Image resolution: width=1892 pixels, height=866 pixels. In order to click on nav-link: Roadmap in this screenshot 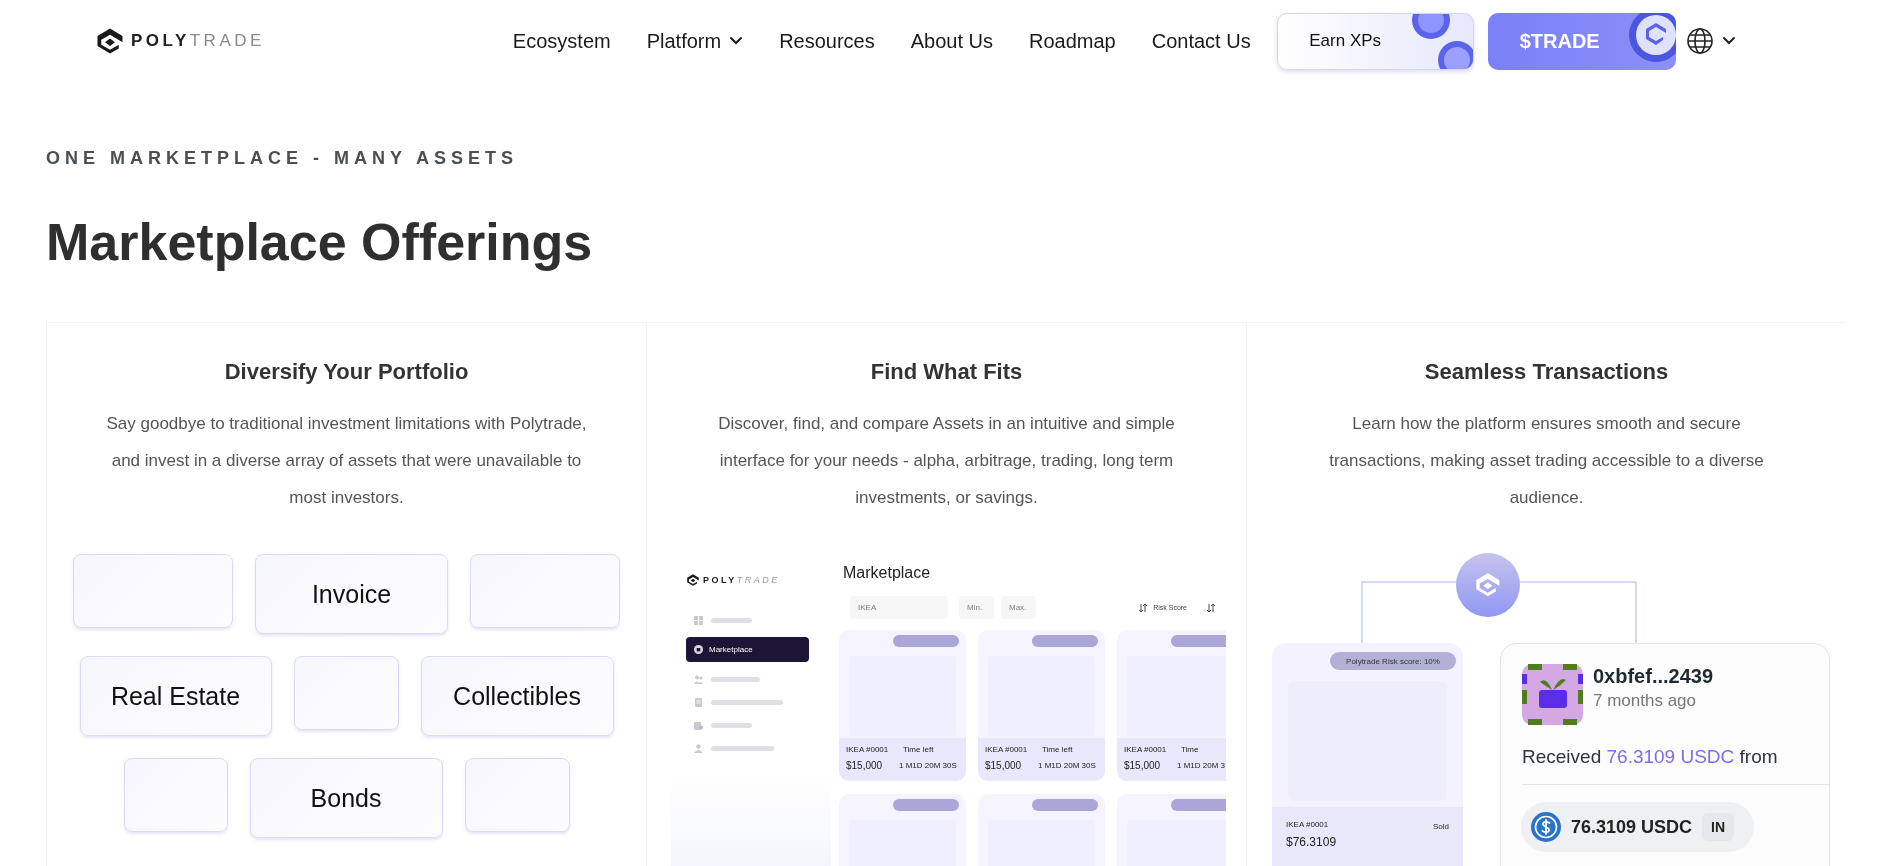, I will do `click(1072, 41)`.